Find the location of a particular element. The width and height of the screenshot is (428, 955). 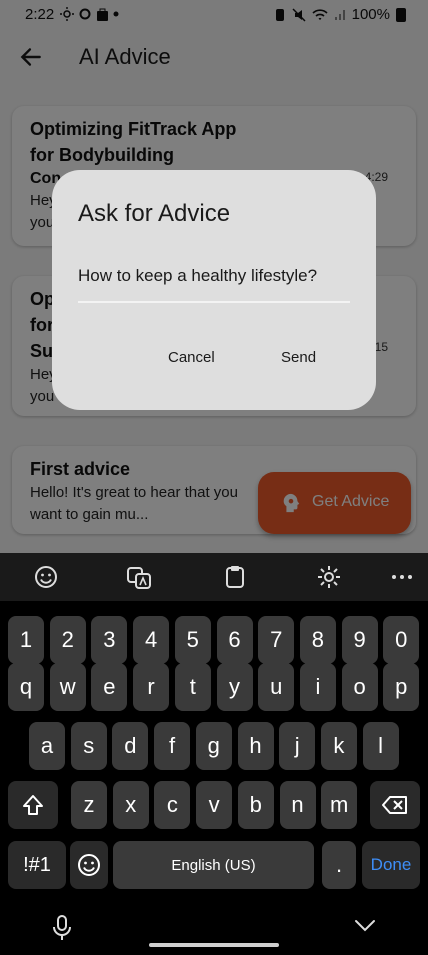

more-icon is located at coordinates (402, 577).